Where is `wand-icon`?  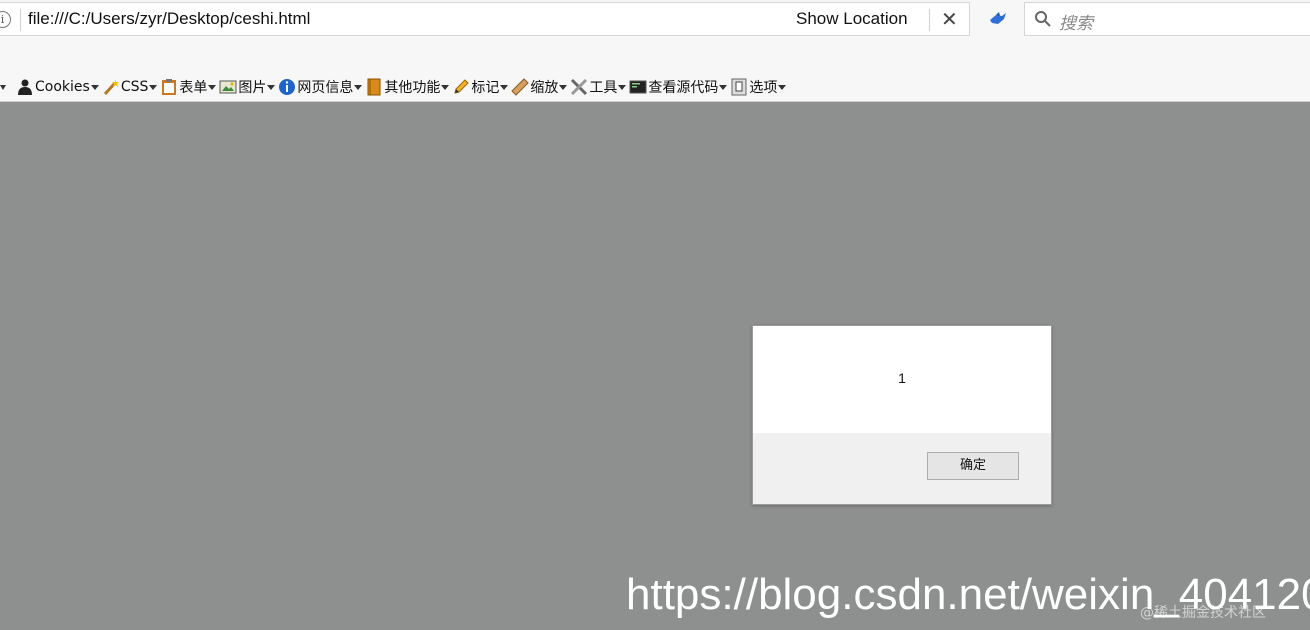
wand-icon is located at coordinates (111, 87).